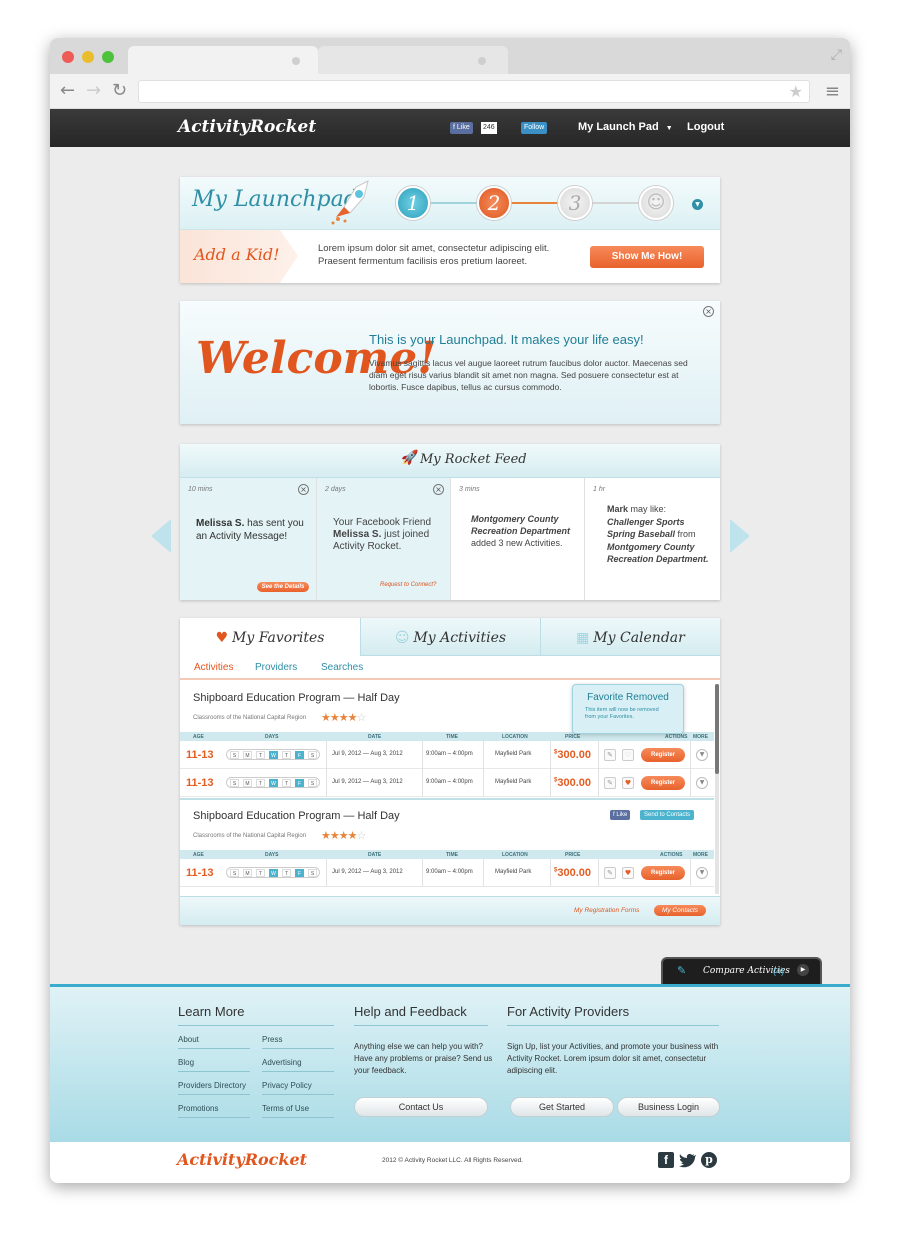 The image size is (900, 1250). Describe the element at coordinates (285, 1108) in the screenshot. I see `footer-link-terms: Terms of Use` at that location.